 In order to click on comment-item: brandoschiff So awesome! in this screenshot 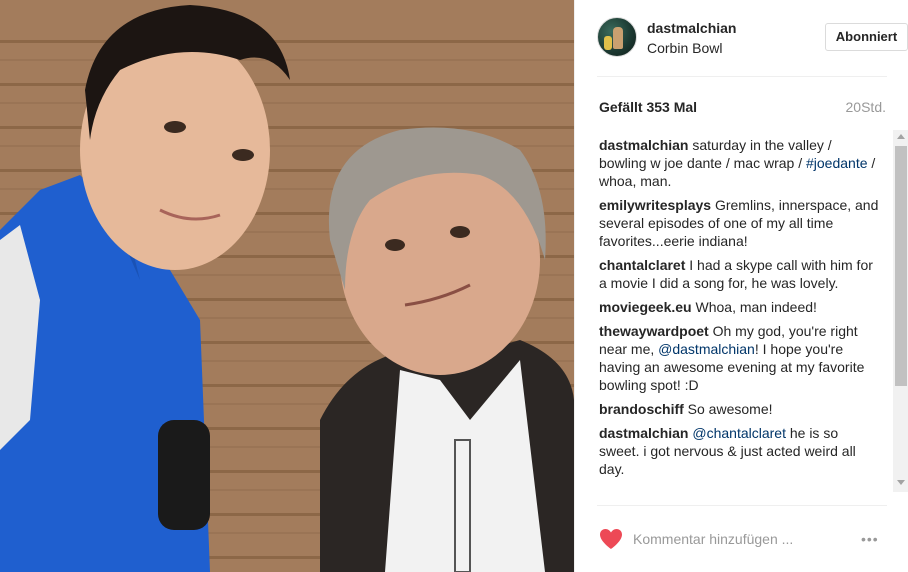, I will do `click(739, 409)`.